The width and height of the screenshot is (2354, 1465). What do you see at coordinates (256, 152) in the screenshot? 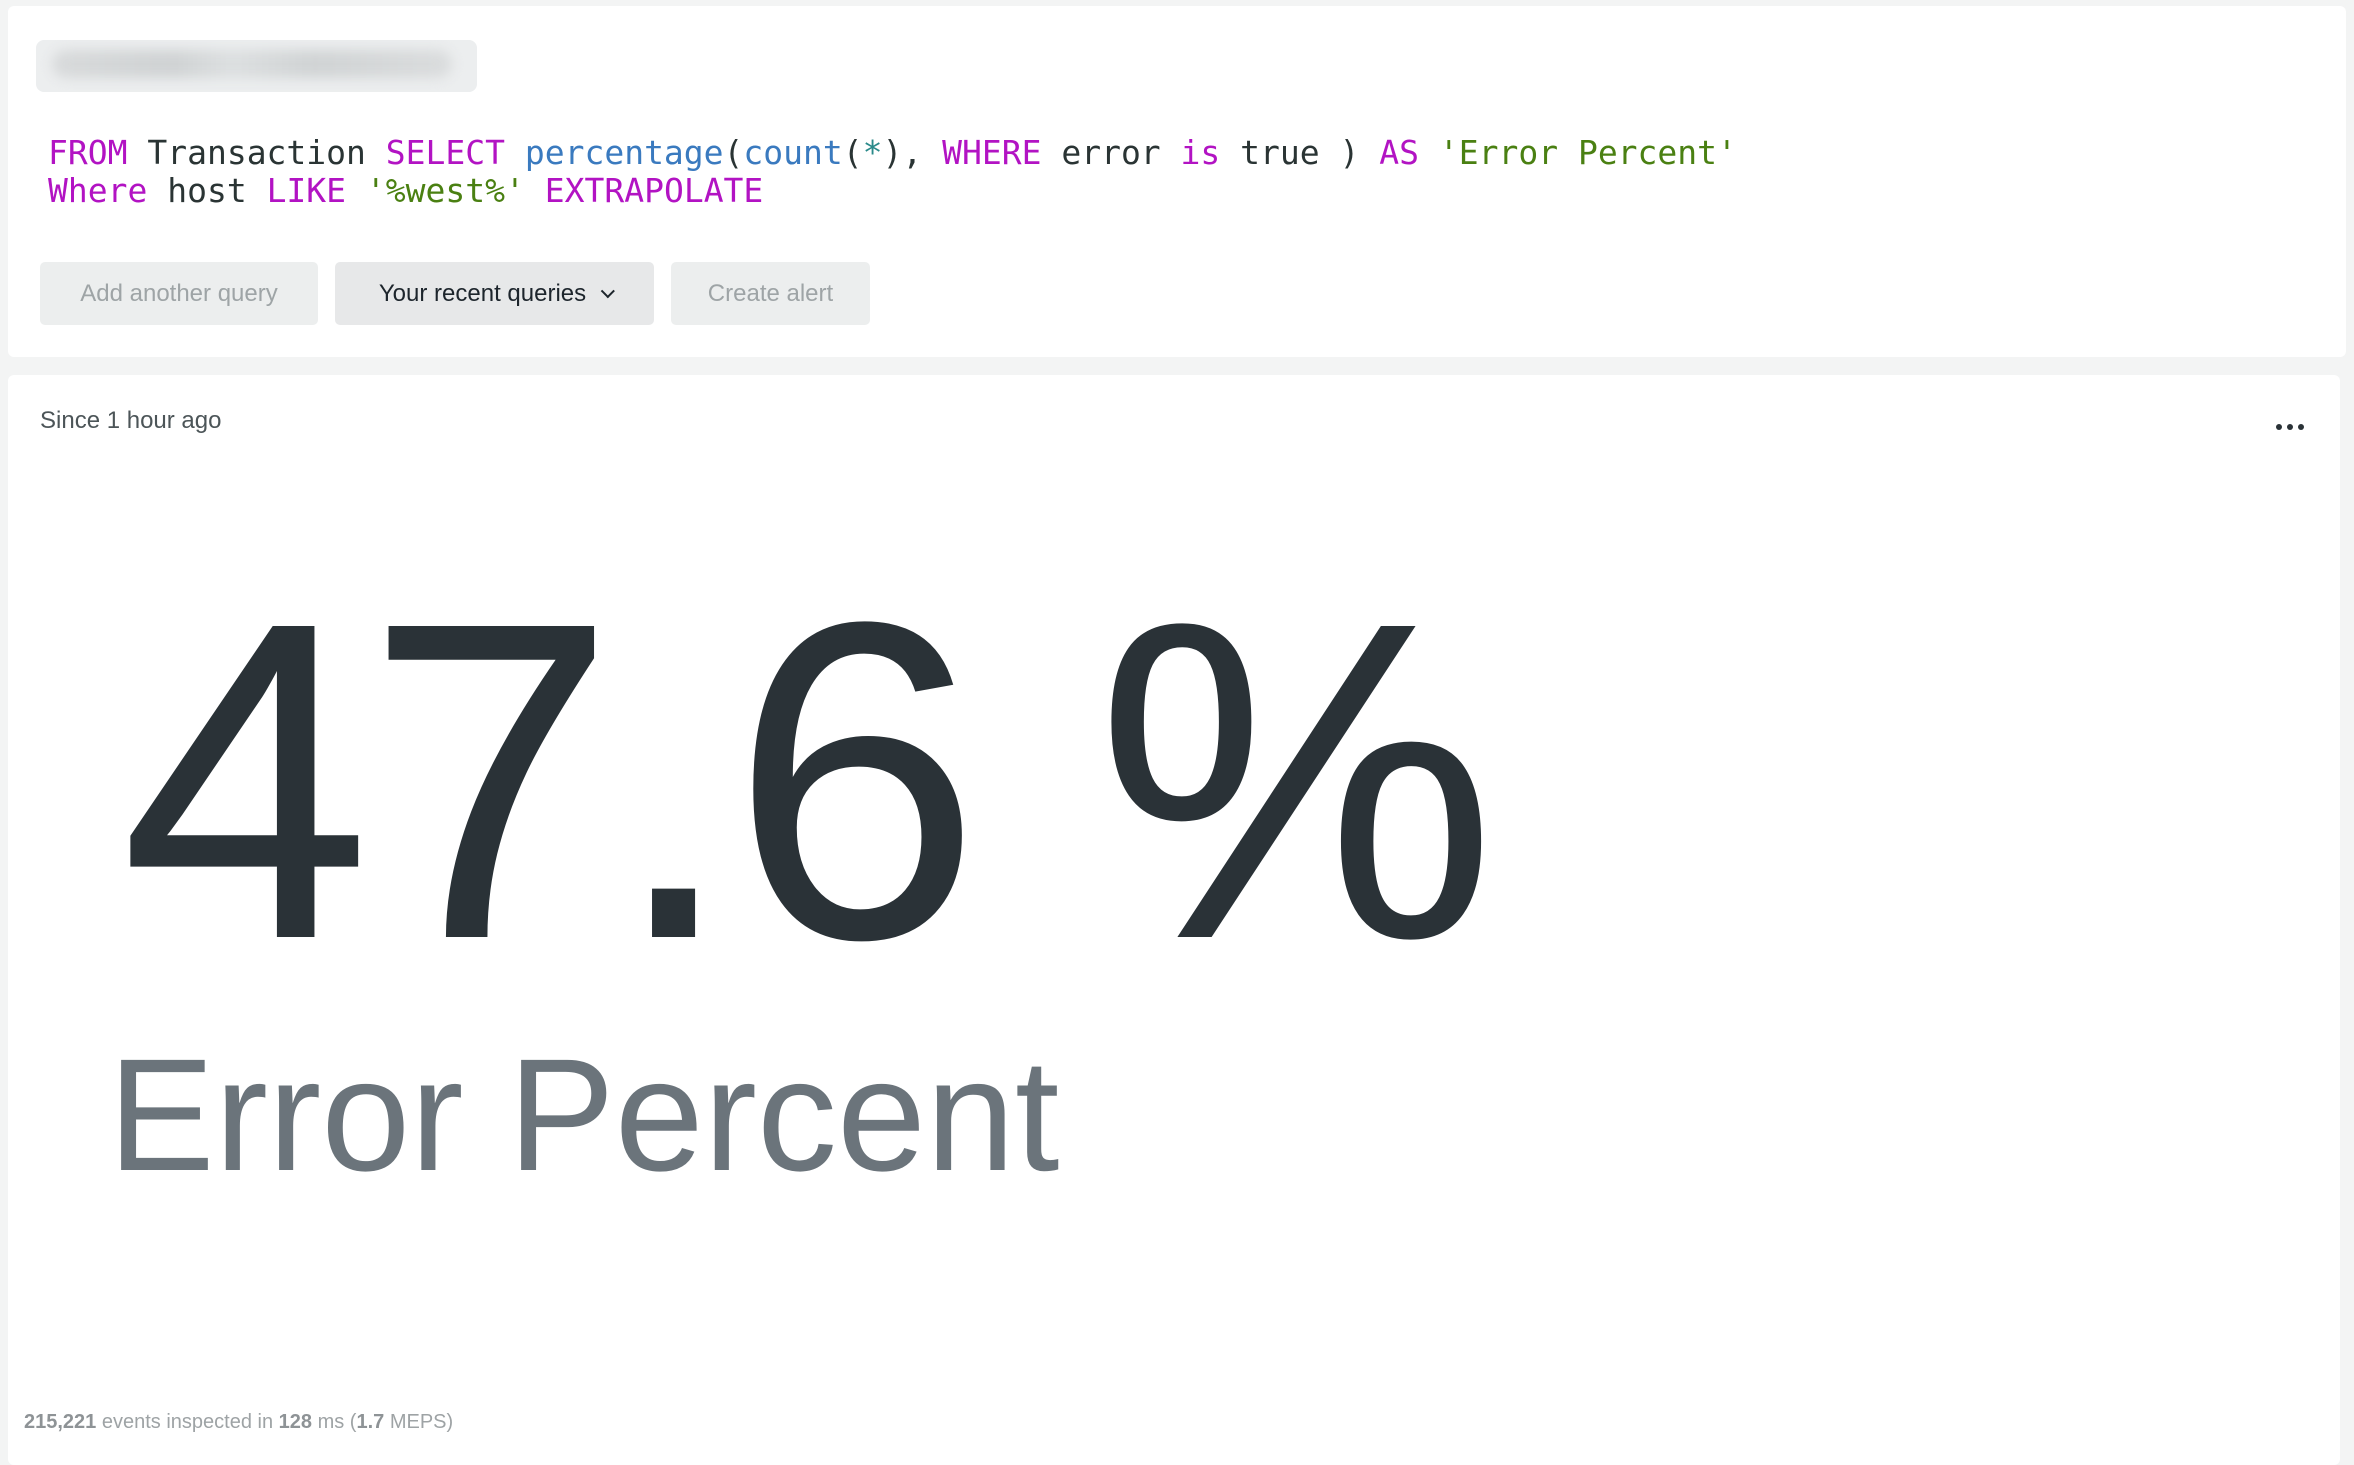
I see `query-token: Transaction` at bounding box center [256, 152].